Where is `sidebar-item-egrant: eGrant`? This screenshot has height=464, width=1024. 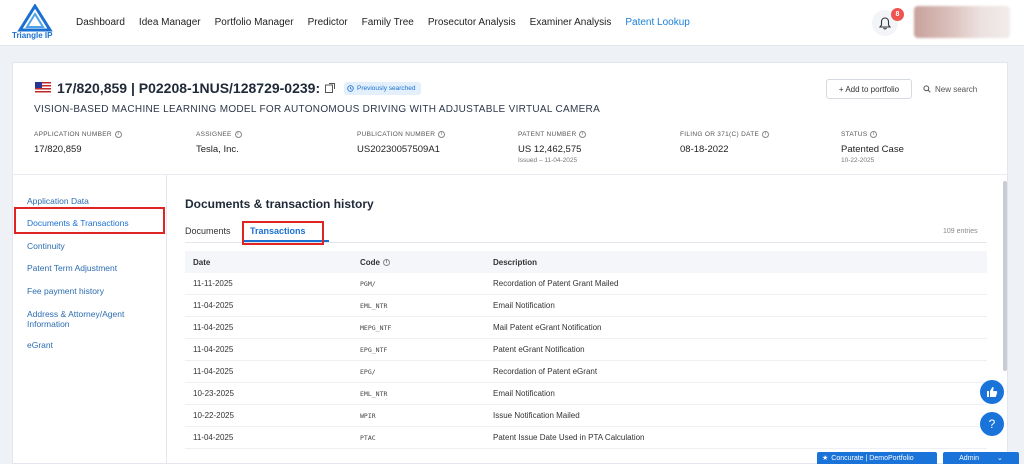 sidebar-item-egrant: eGrant is located at coordinates (40, 345).